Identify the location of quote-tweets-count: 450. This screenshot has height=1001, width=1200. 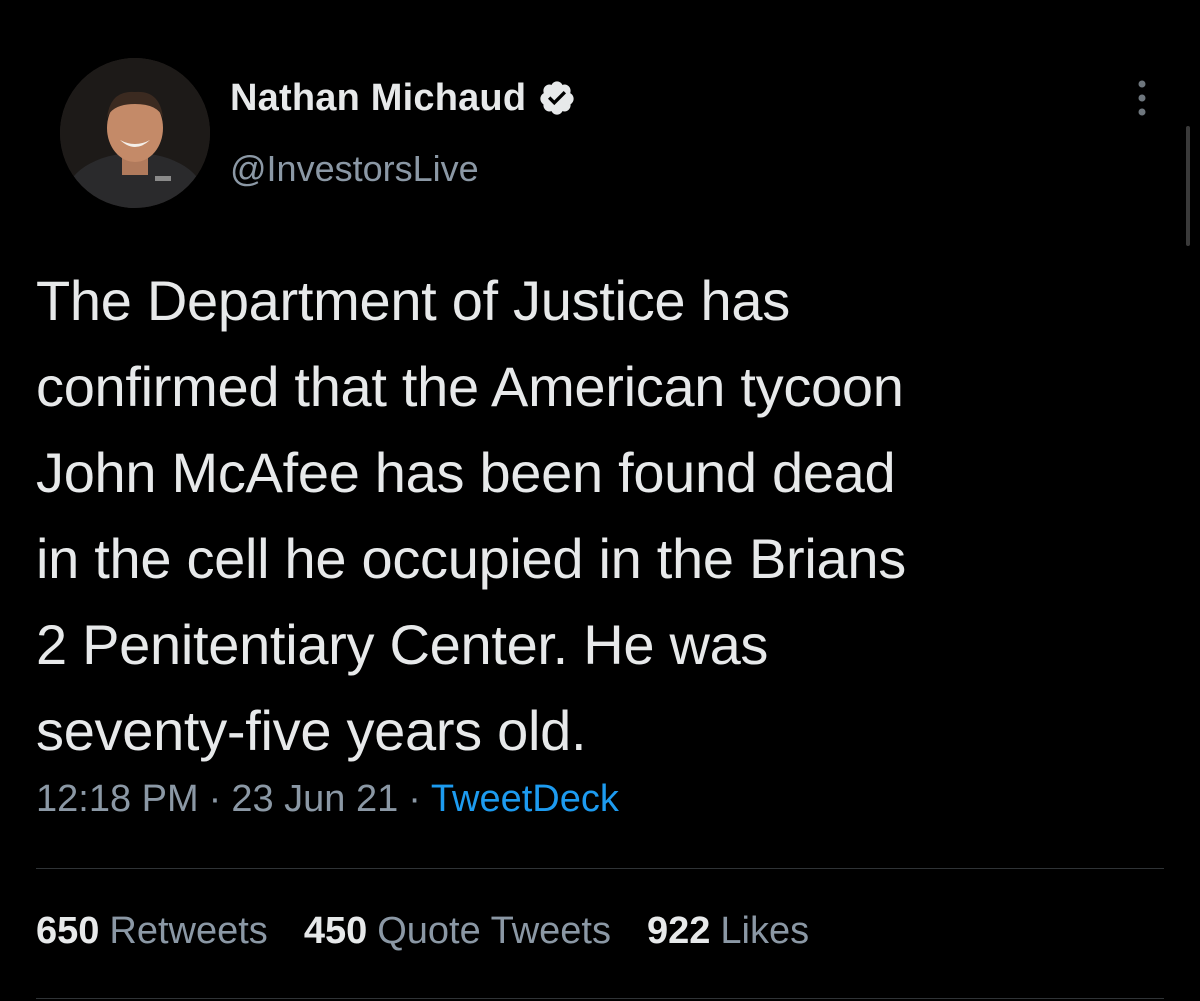
(335, 931).